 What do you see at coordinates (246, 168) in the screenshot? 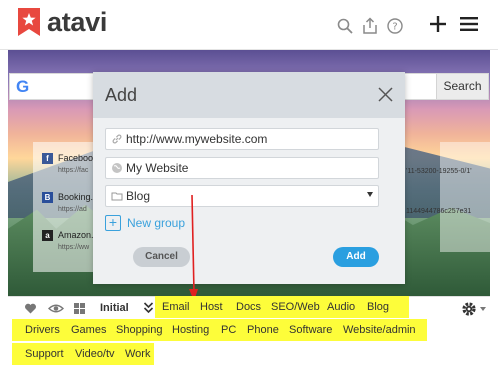
I see `name-input` at bounding box center [246, 168].